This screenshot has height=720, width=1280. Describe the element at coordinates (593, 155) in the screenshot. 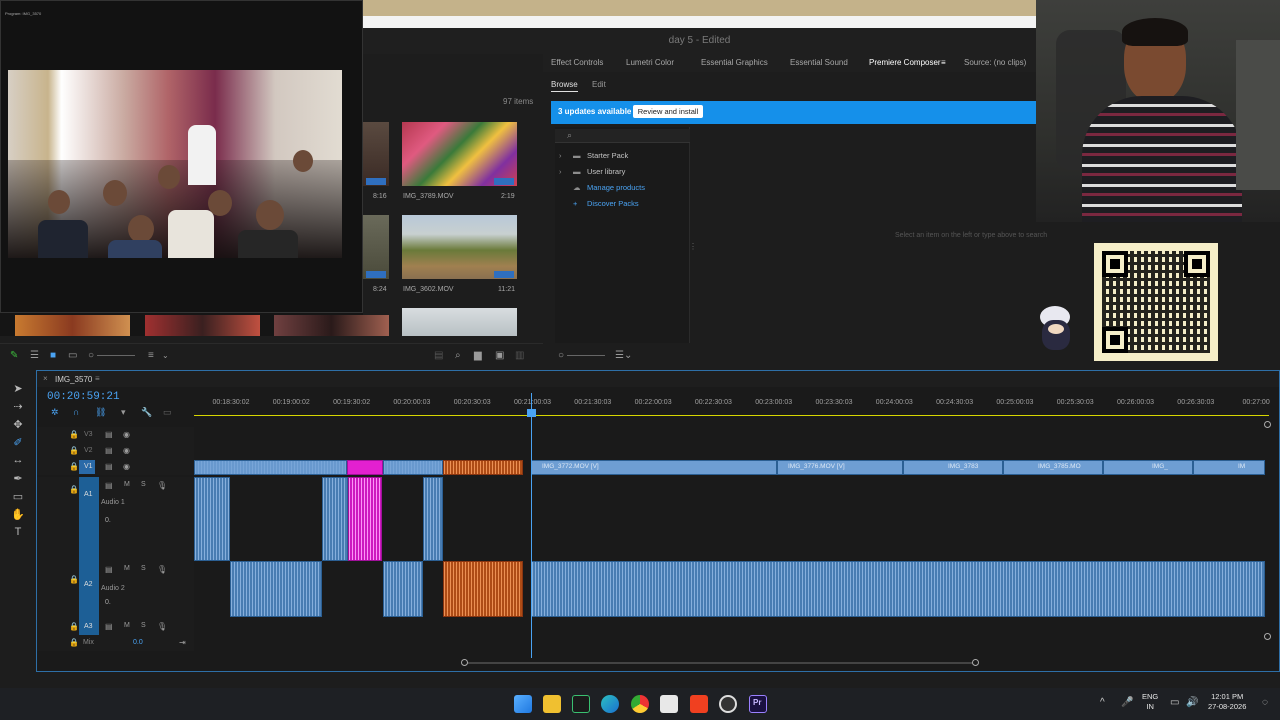

I see `tree-item-starter-pack: › ▬ Starter Pack` at that location.